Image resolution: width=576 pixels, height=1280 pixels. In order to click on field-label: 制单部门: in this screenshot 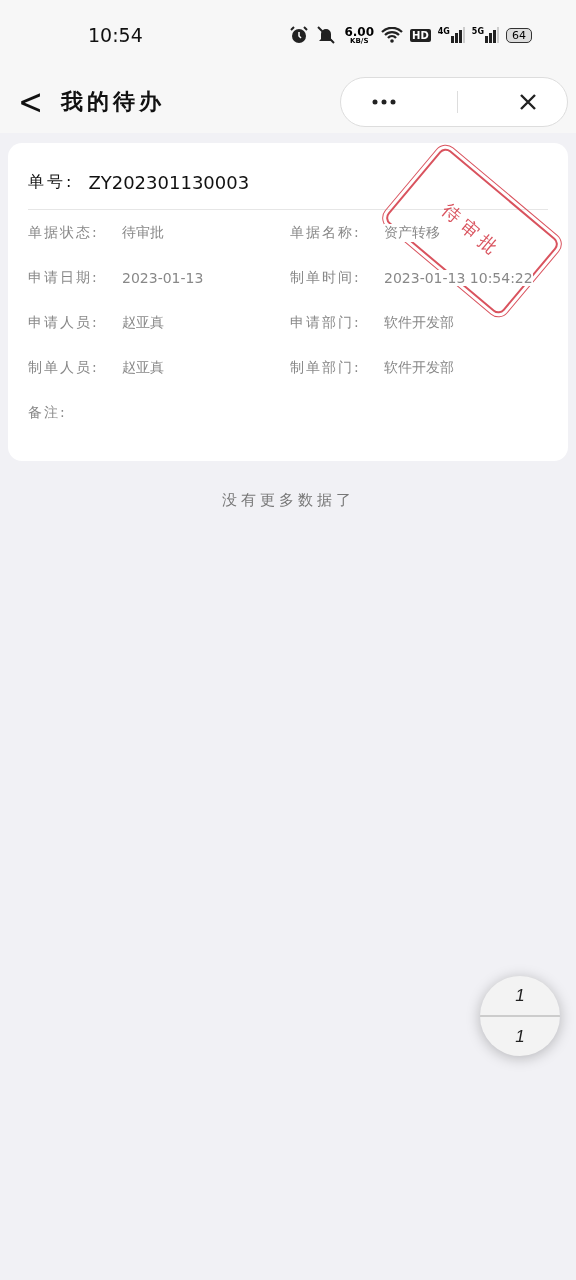, I will do `click(326, 367)`.